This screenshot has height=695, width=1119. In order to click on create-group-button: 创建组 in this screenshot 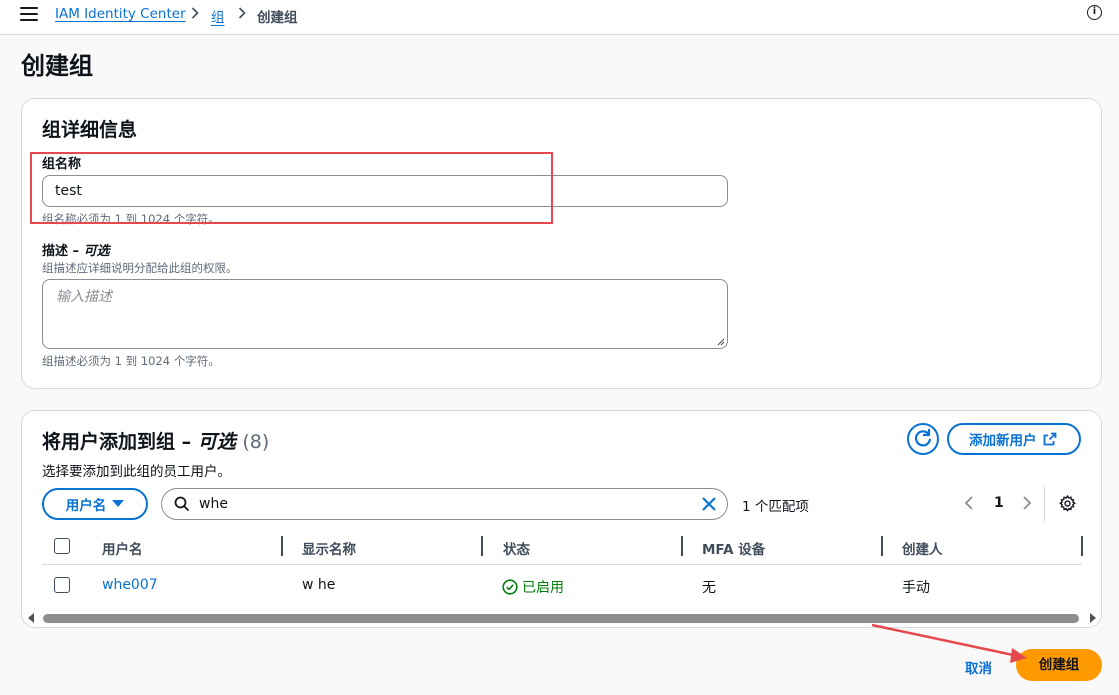, I will do `click(1059, 665)`.